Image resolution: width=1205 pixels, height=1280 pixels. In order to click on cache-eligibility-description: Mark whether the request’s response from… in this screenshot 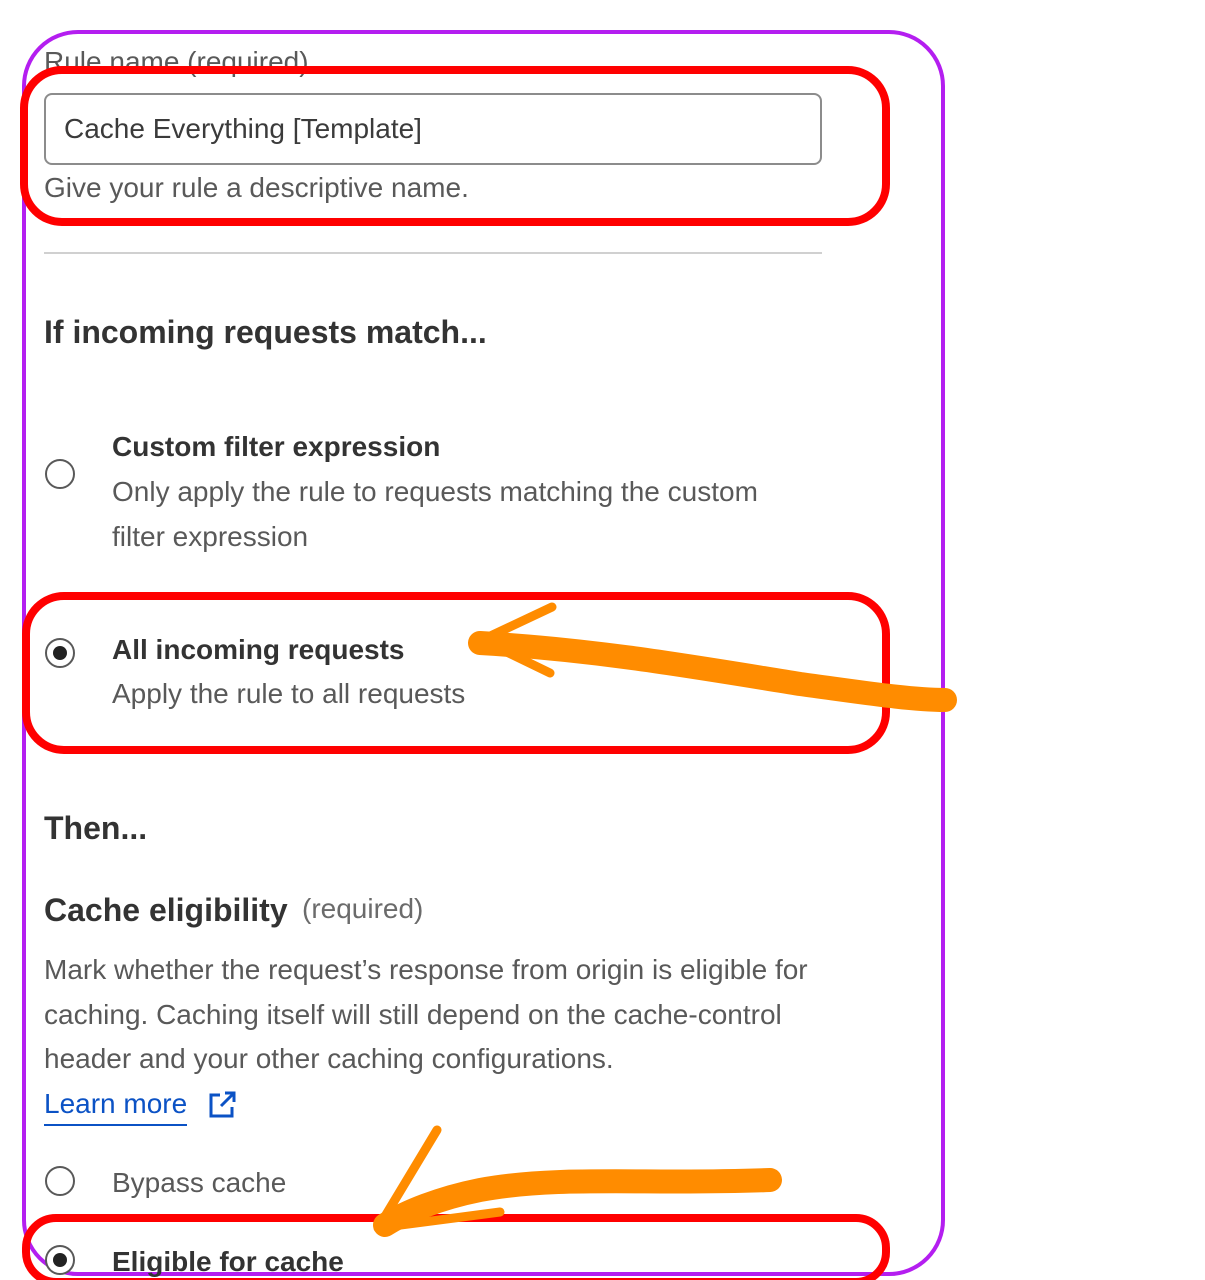, I will do `click(426, 1014)`.